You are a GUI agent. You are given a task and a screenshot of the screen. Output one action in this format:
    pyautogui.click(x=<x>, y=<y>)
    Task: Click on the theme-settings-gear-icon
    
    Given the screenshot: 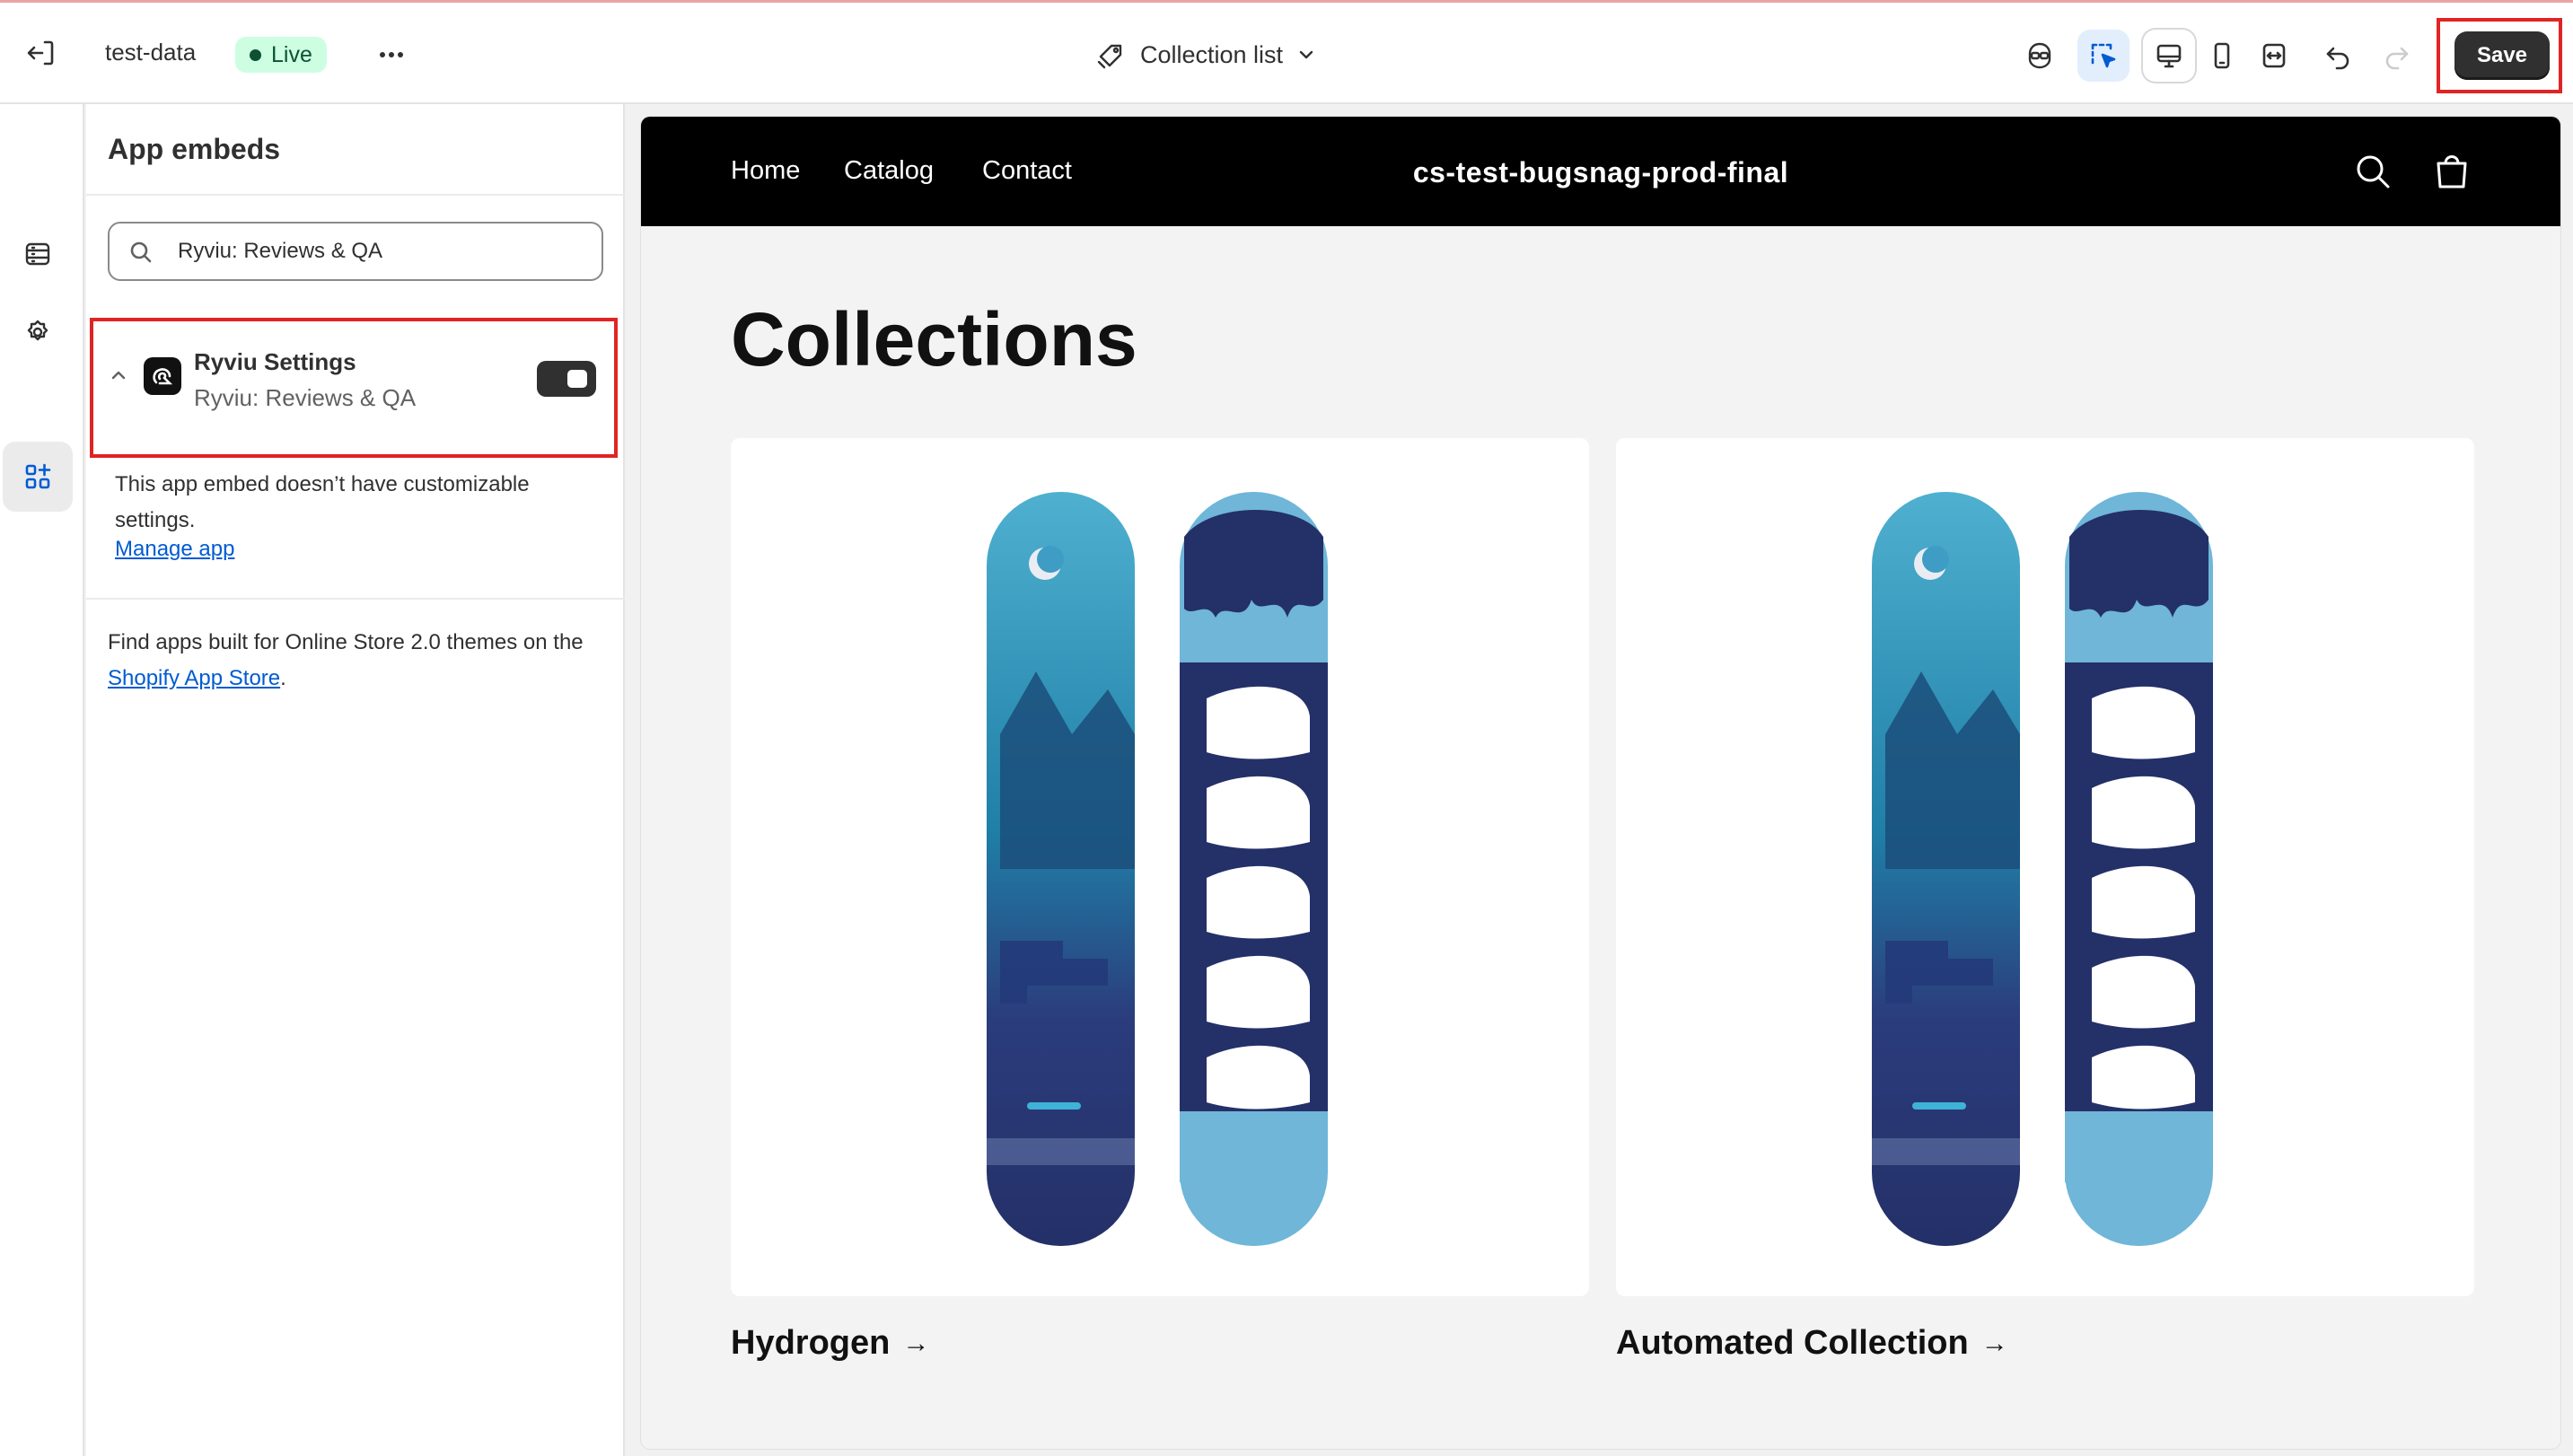 What is the action you would take?
    pyautogui.click(x=38, y=333)
    